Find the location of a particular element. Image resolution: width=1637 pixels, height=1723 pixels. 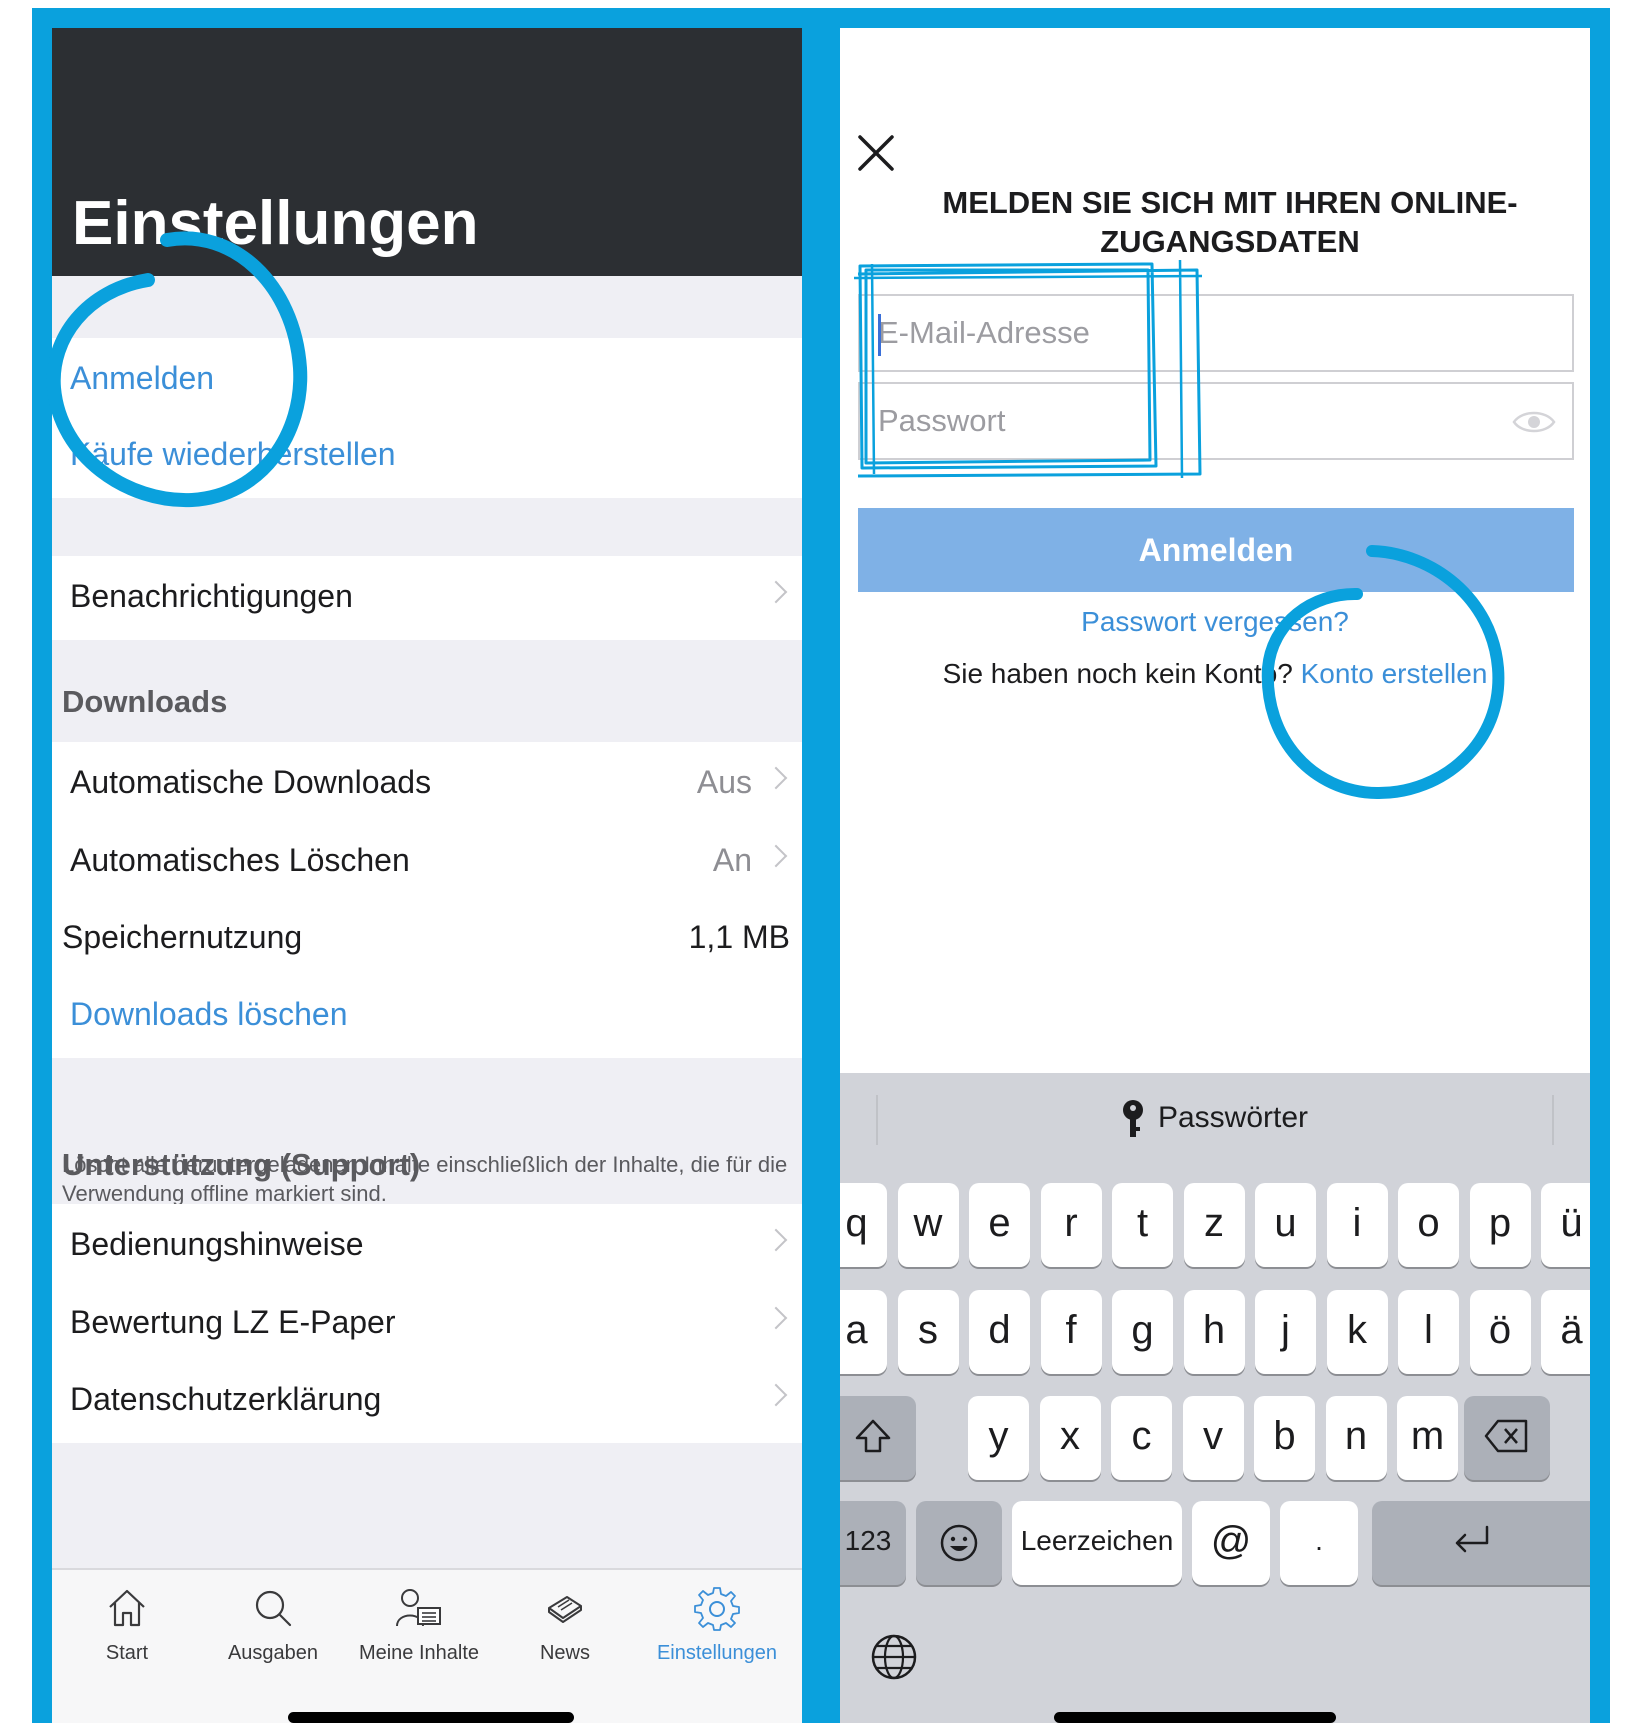

auto-delete-value: An is located at coordinates (732, 860).